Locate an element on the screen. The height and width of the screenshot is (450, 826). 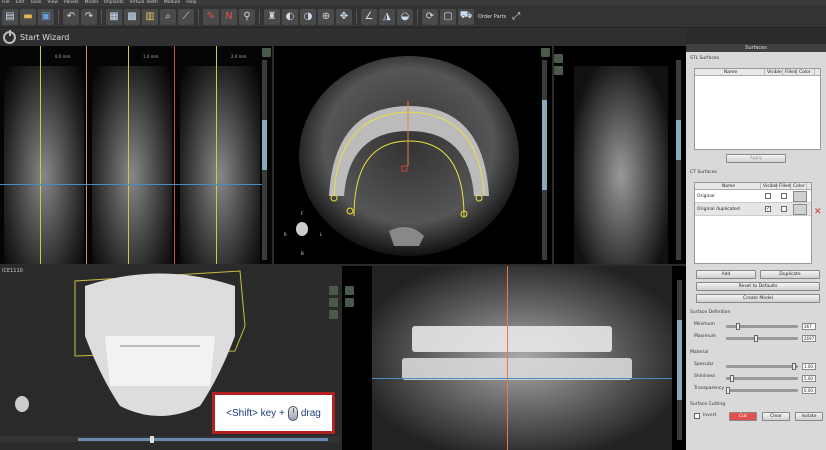
measure-icon: ⟋ is located at coordinates (186, 16).